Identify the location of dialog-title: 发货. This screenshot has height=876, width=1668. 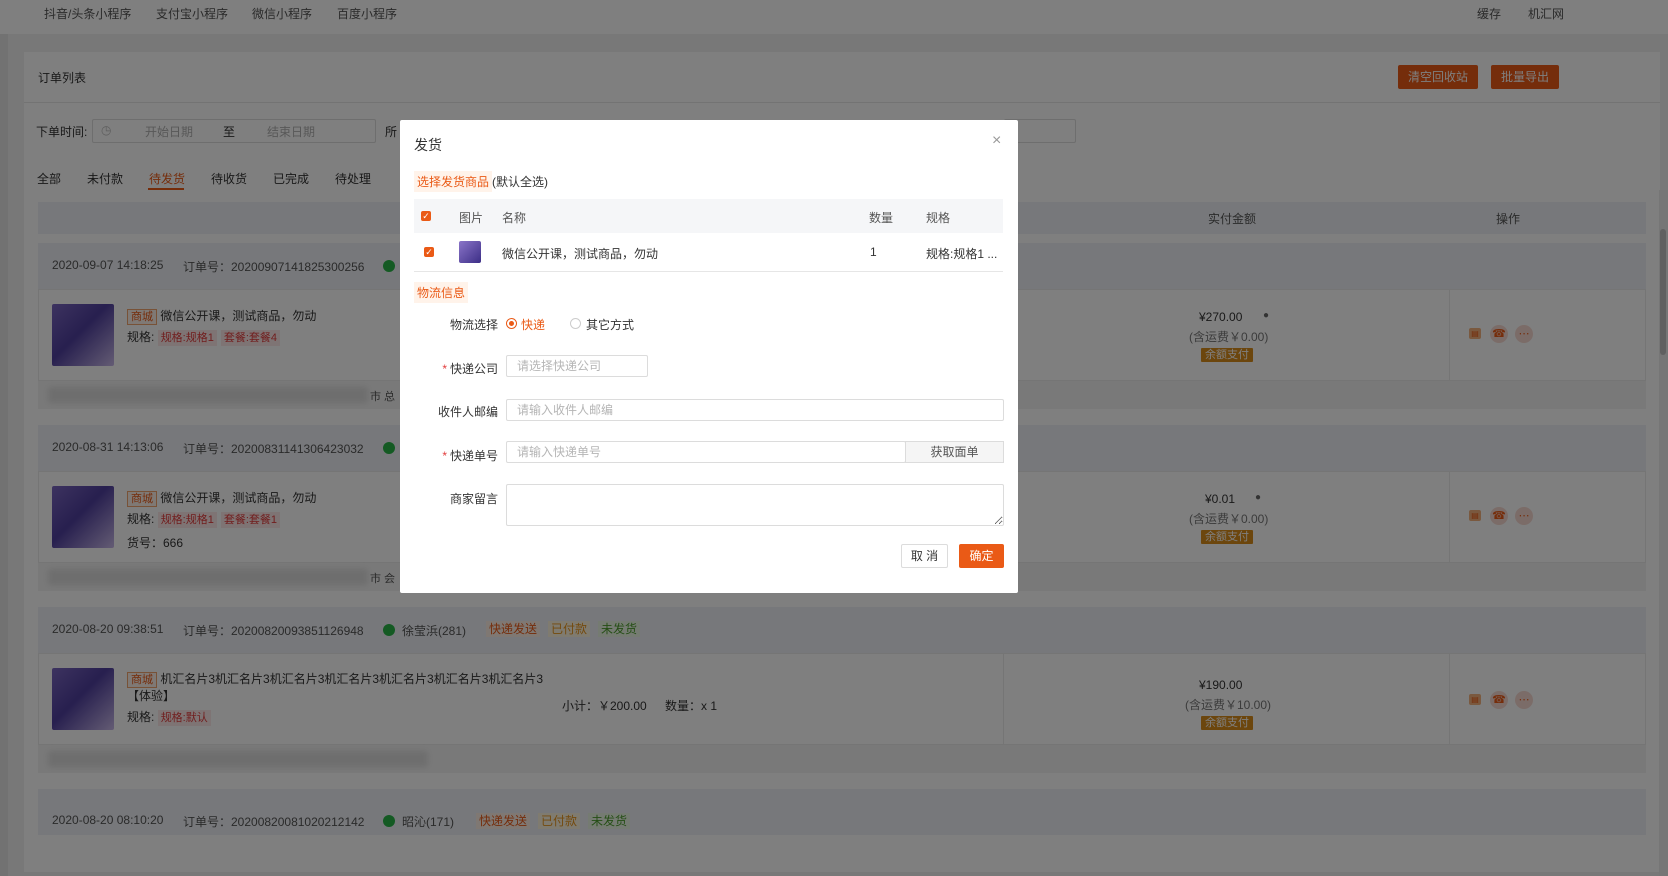
(428, 145).